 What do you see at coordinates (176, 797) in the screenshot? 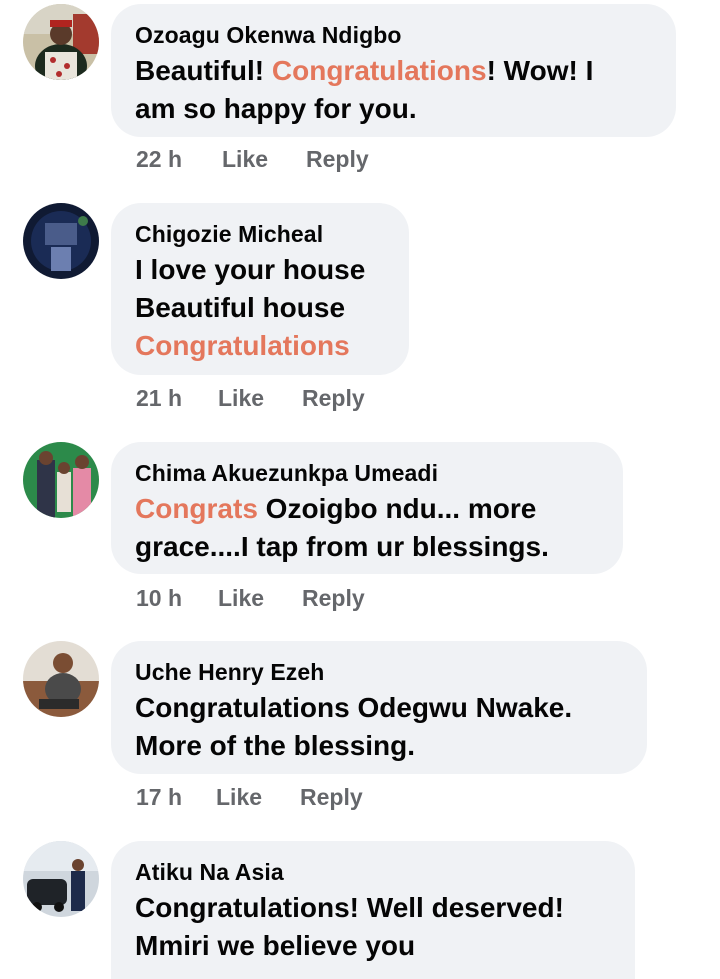
I see `timestamp: 17 h` at bounding box center [176, 797].